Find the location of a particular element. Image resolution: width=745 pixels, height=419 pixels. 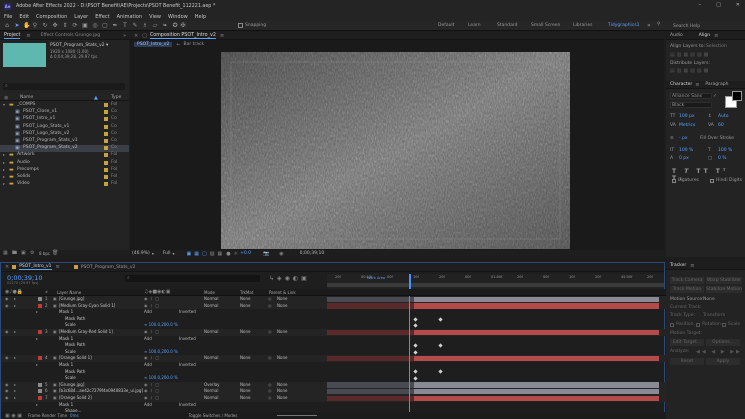

comp-timecode: 0;00;39;10 is located at coordinates (312, 253).